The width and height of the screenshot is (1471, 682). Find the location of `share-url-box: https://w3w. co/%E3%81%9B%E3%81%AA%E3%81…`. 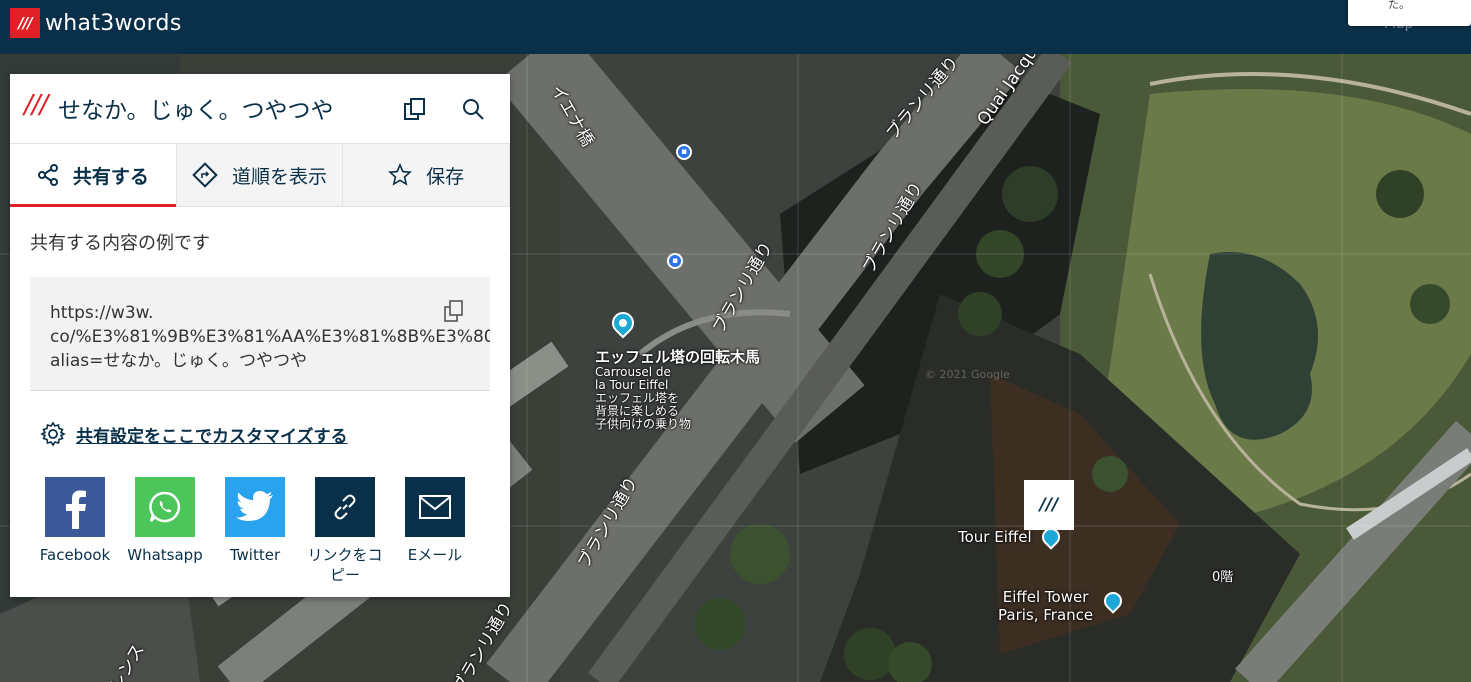

share-url-box: https://w3w. co/%E3%81%9B%E3%81%AA%E3%81… is located at coordinates (260, 334).